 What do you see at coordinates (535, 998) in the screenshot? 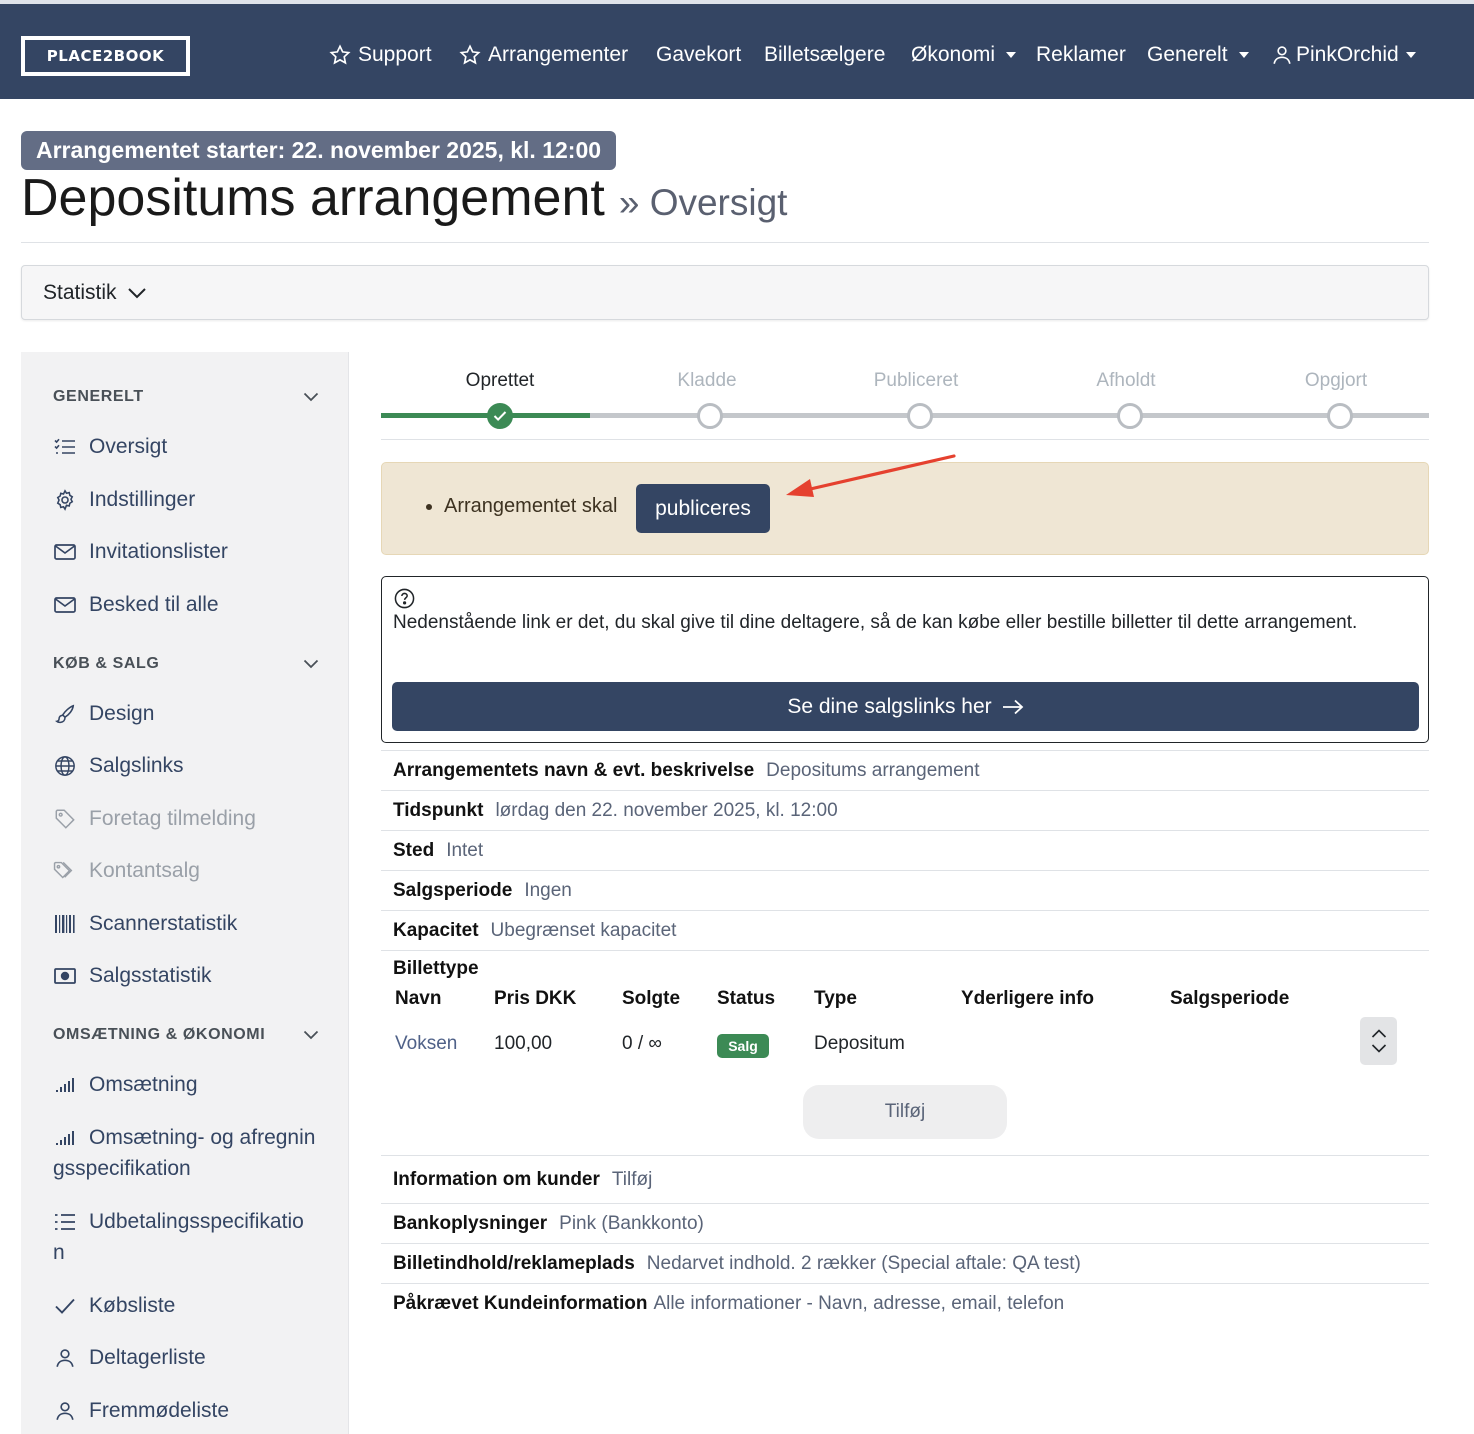
I see `col-header-pris: Pris DKK` at bounding box center [535, 998].